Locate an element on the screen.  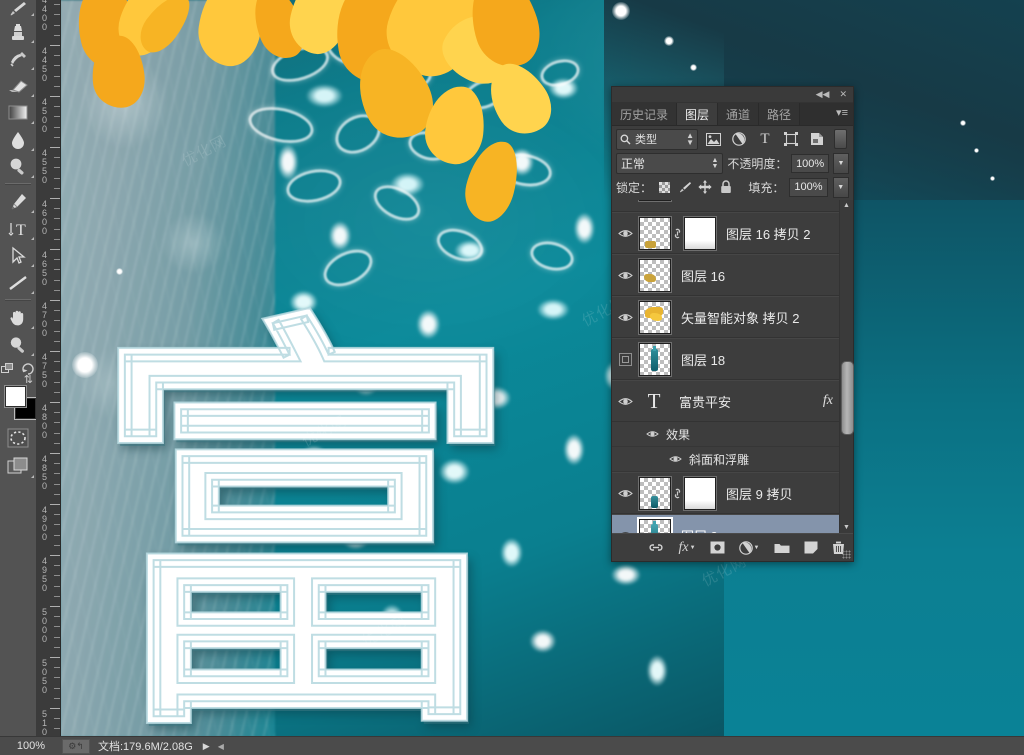
layer-effects-badge: fx is located at coordinates (828, 401).